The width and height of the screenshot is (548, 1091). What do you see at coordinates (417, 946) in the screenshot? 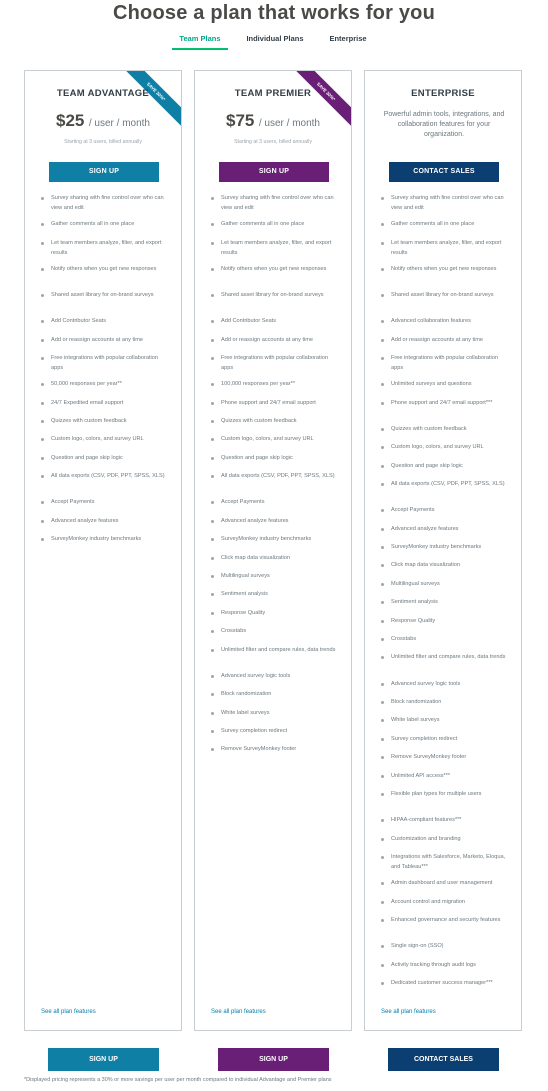
I see `feature-item: Single sign-on (SSO)` at bounding box center [417, 946].